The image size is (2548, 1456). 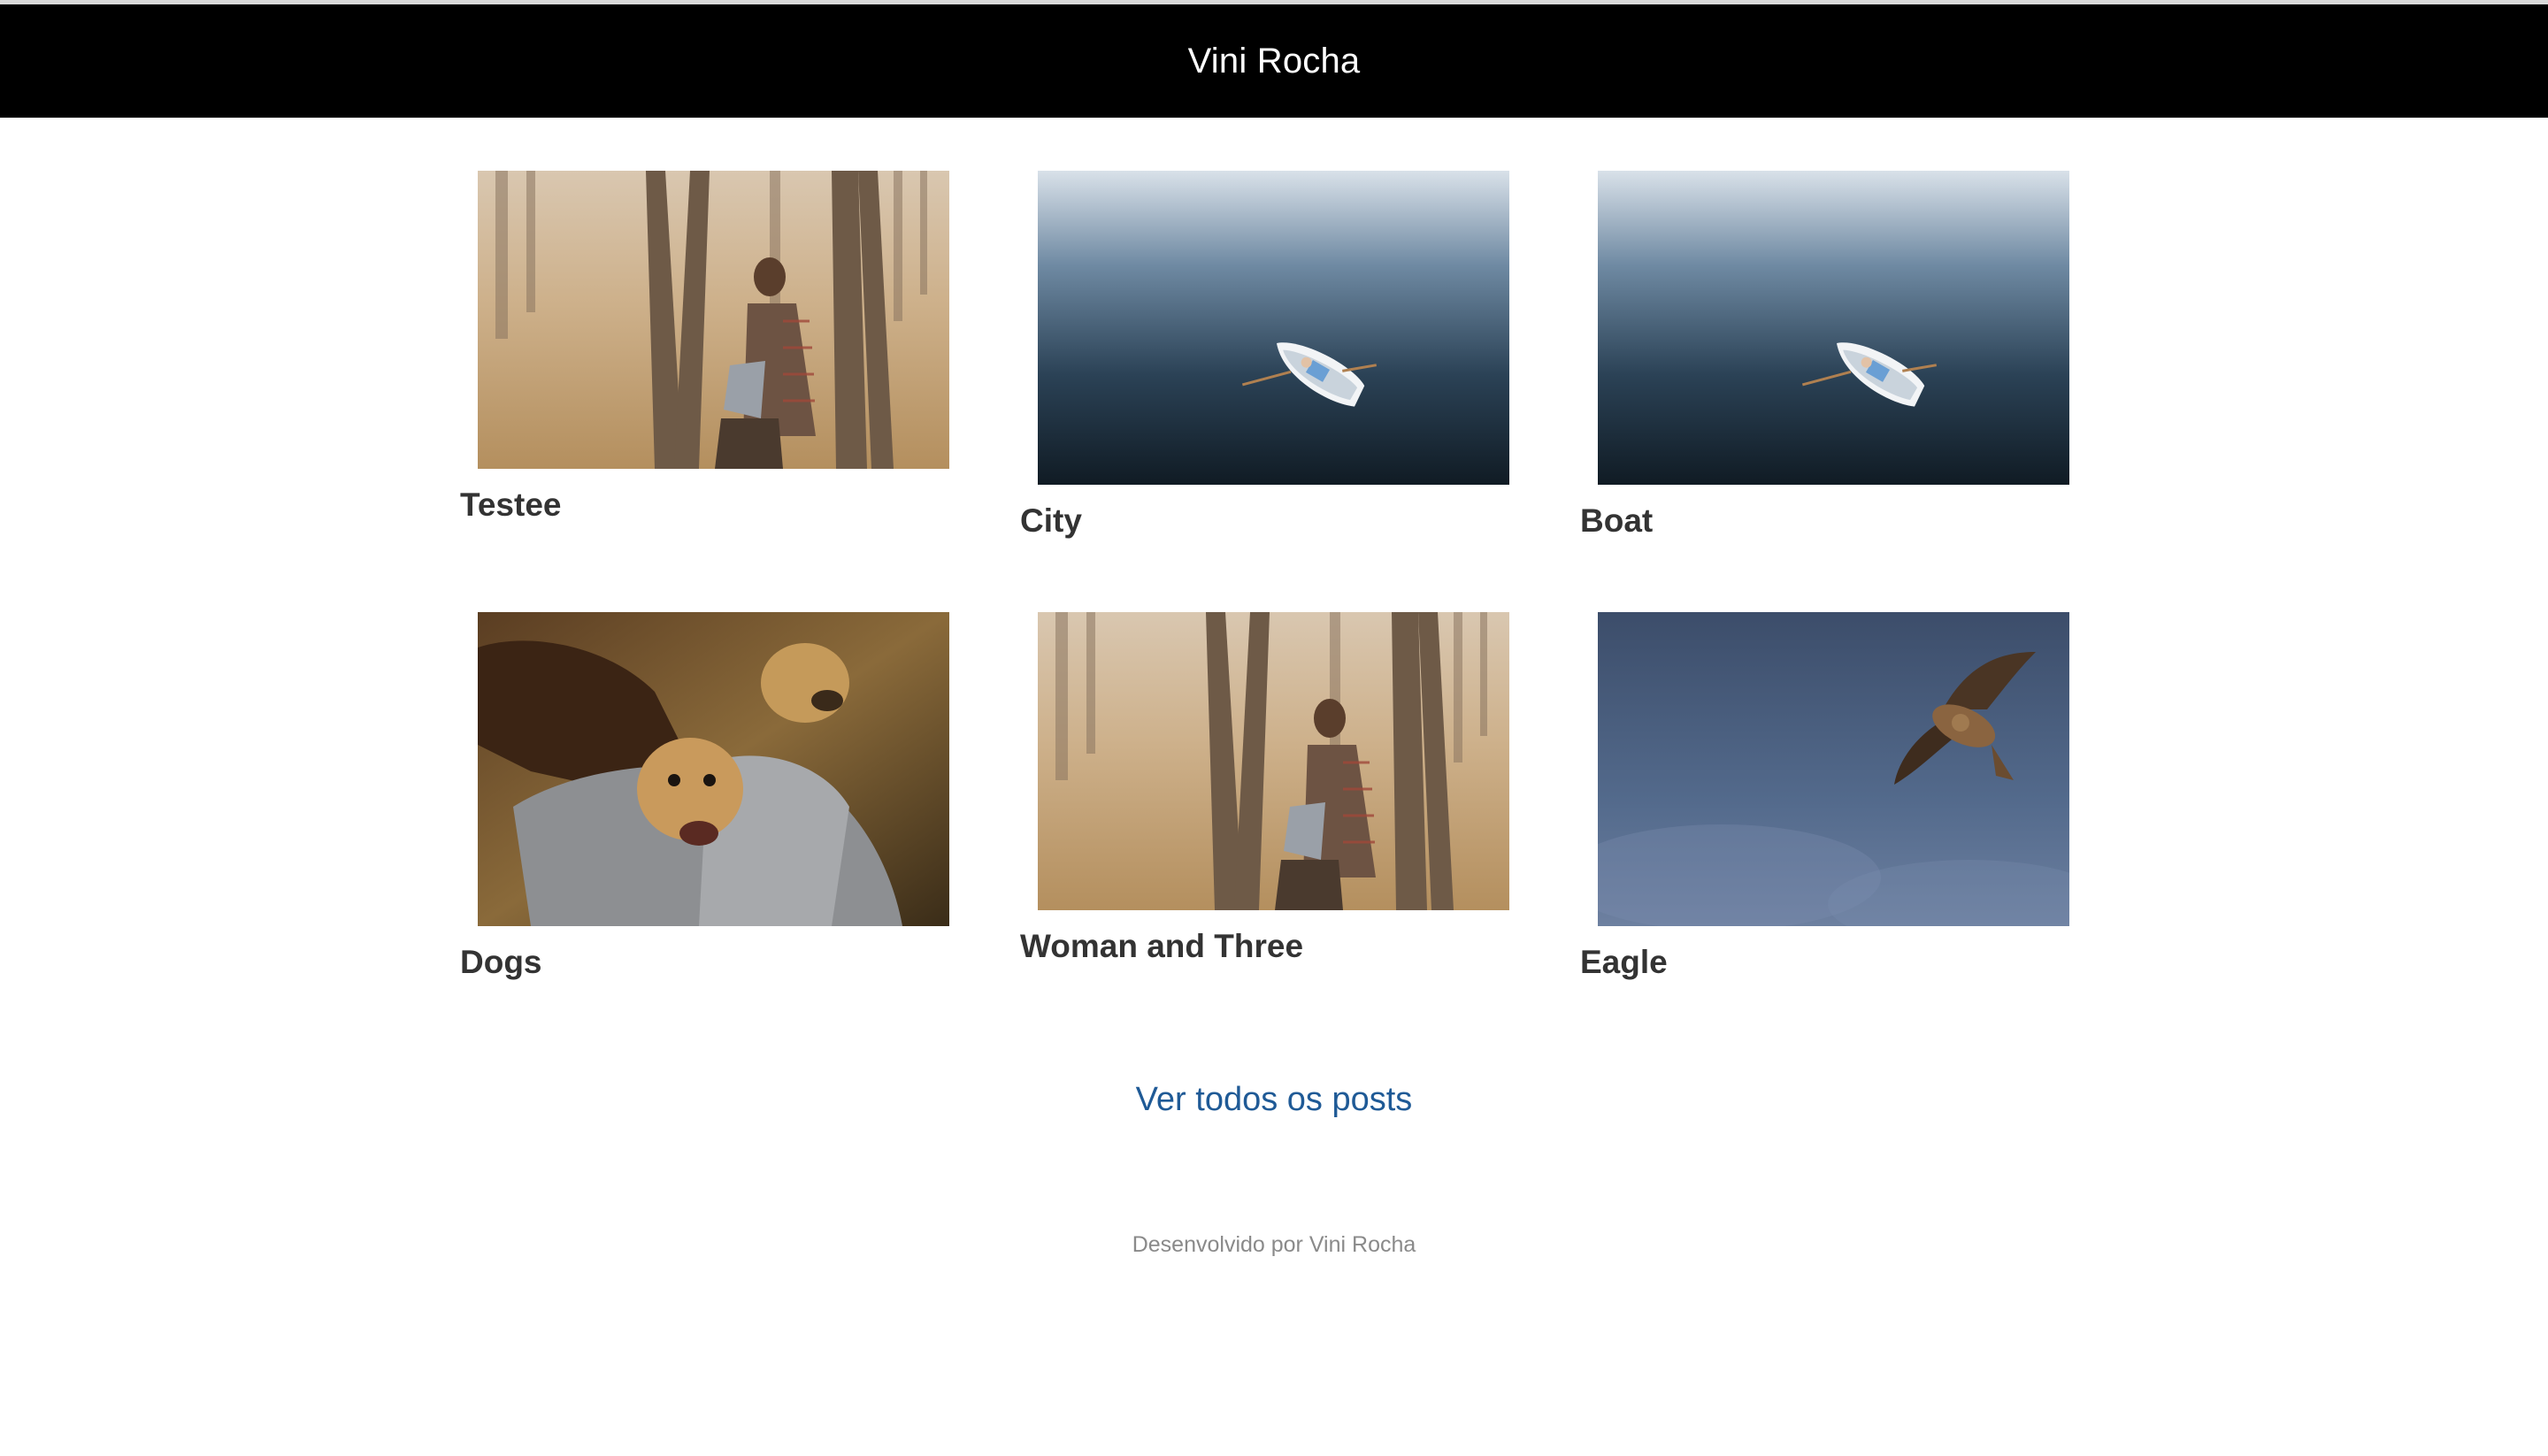 I want to click on post-title: Woman and Three, so click(x=1161, y=946).